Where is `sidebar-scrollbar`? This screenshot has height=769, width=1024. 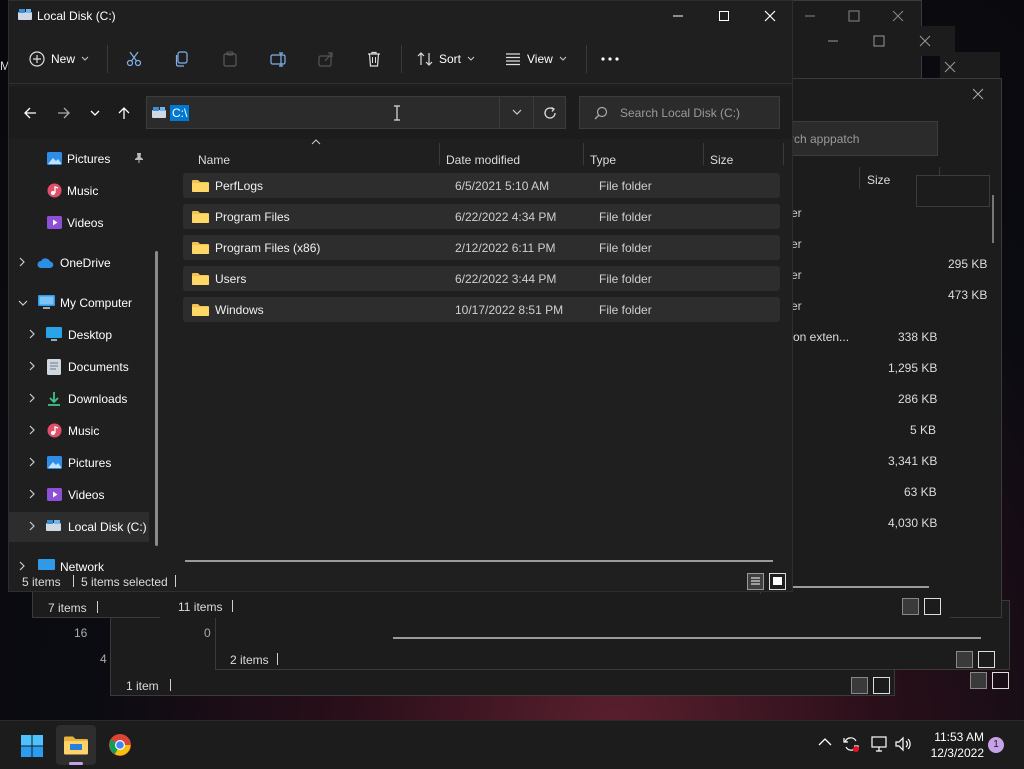
sidebar-scrollbar is located at coordinates (156, 398).